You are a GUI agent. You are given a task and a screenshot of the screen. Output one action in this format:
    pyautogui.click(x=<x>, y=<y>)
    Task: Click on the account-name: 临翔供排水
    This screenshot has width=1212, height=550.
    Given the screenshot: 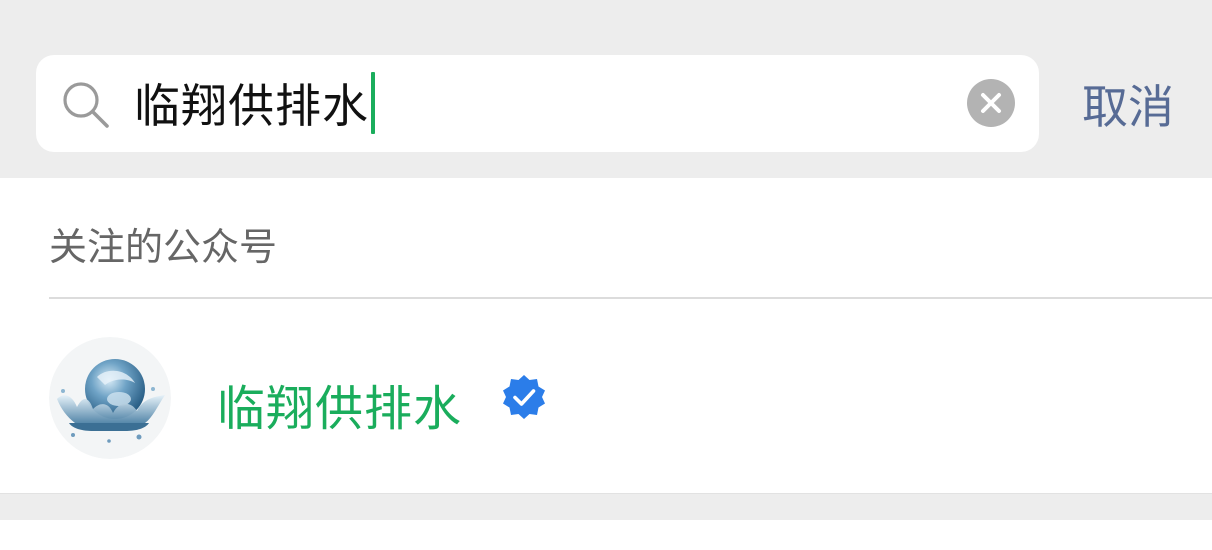 What is the action you would take?
    pyautogui.click(x=340, y=409)
    